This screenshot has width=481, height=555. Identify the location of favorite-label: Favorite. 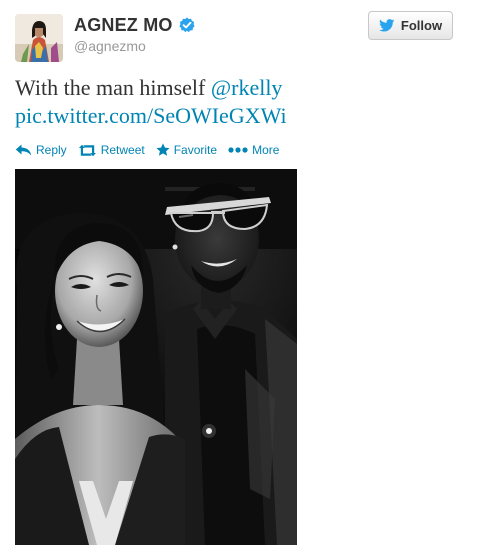
(195, 150).